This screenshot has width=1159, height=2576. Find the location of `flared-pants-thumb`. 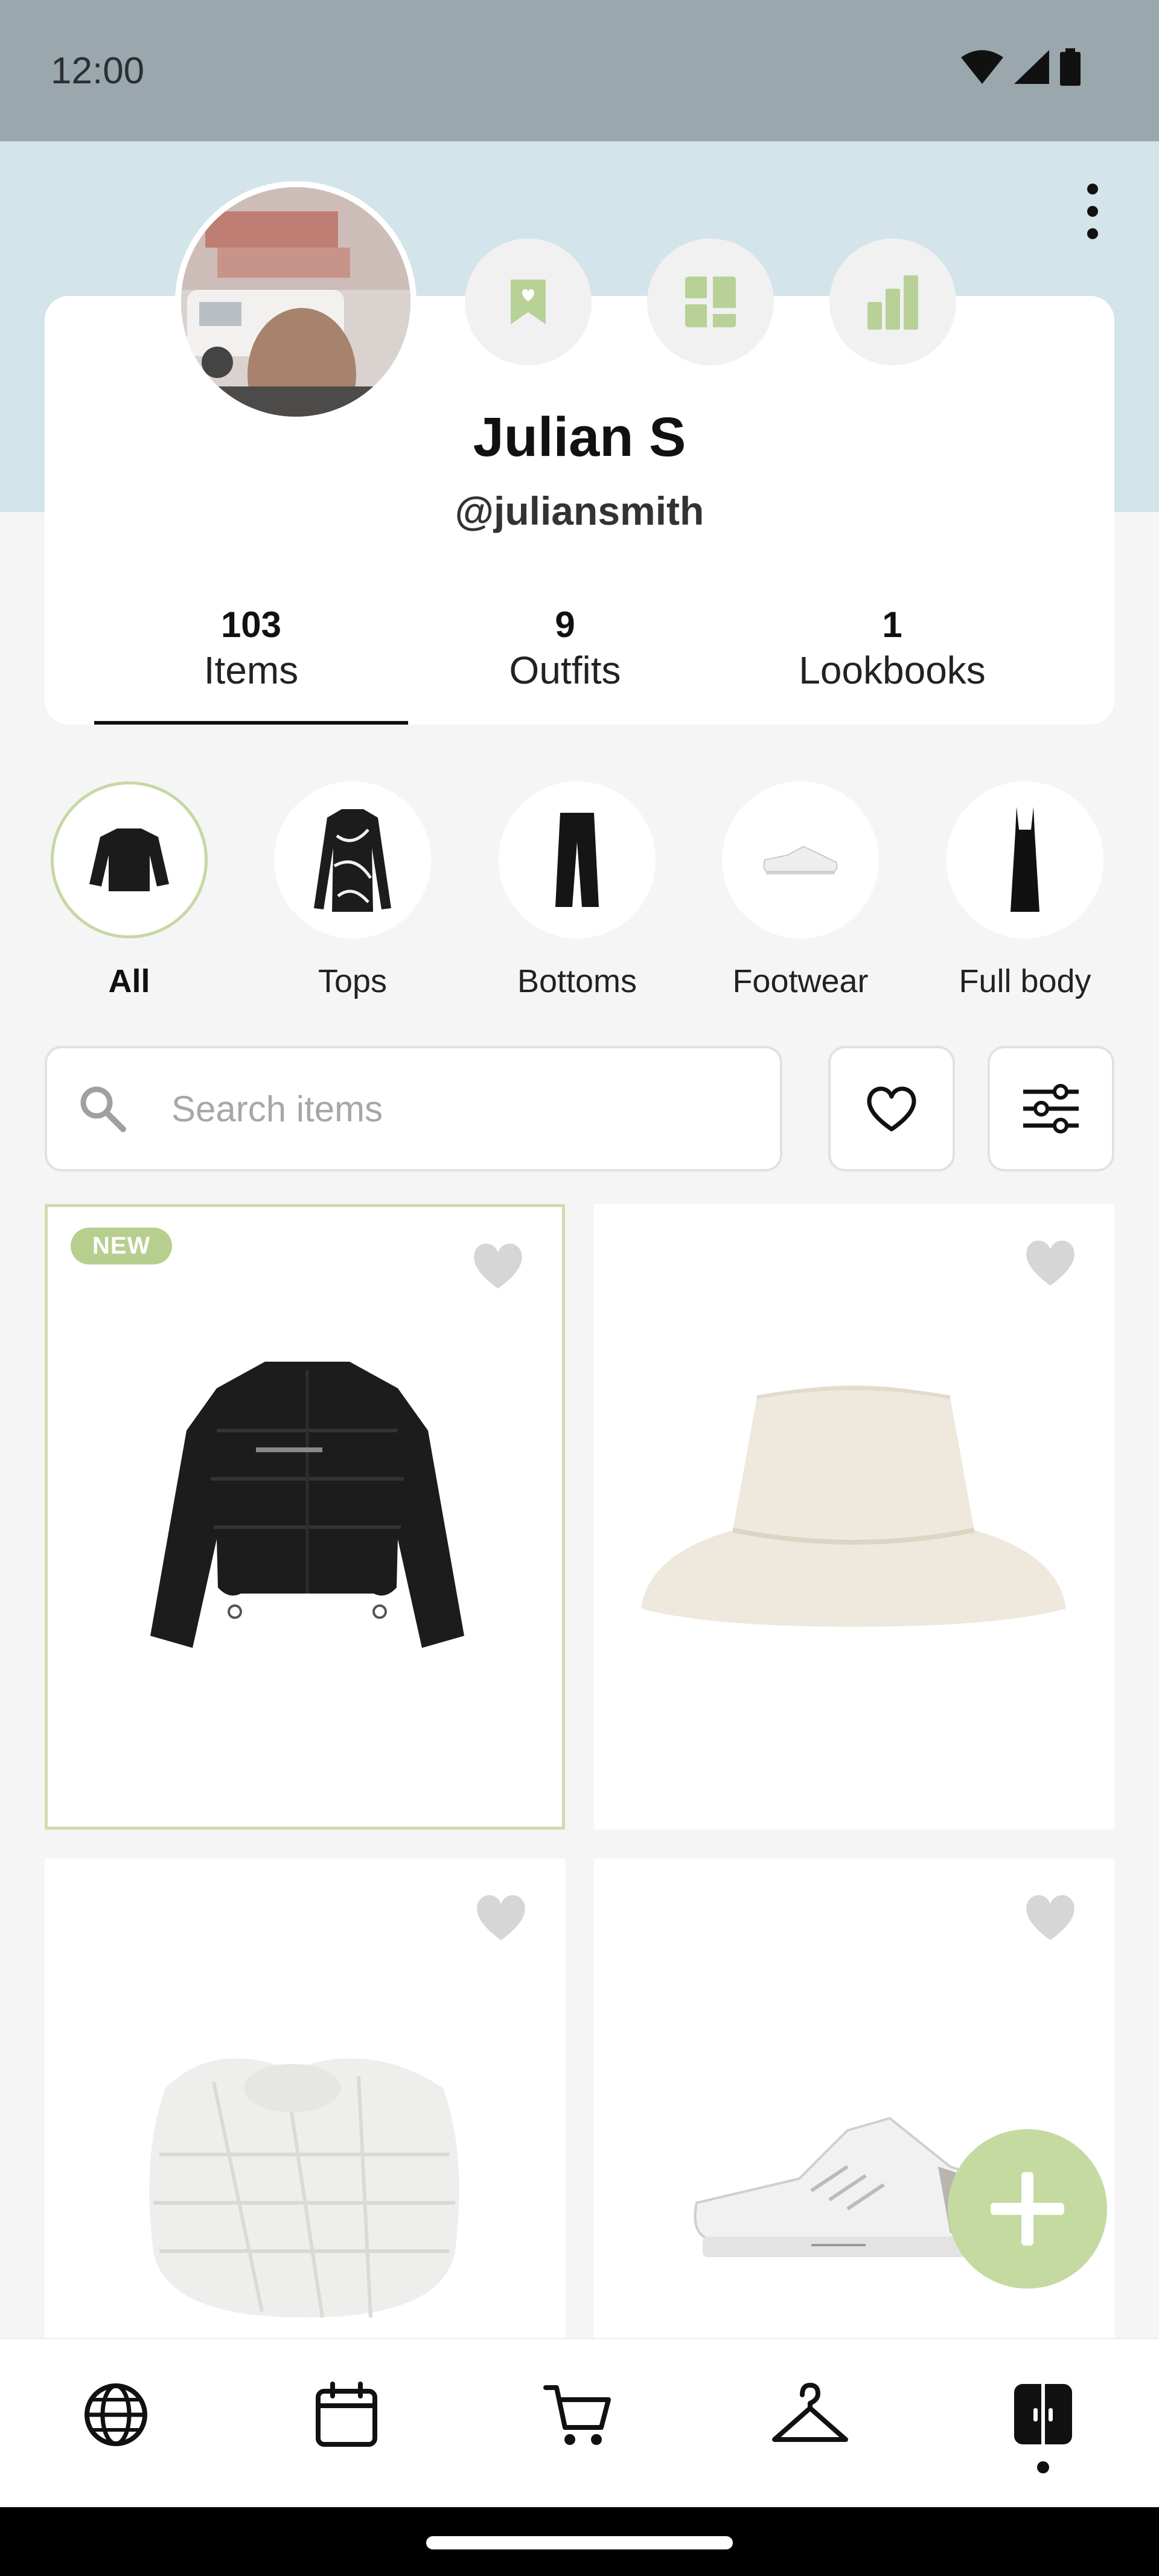

flared-pants-thumb is located at coordinates (577, 860).